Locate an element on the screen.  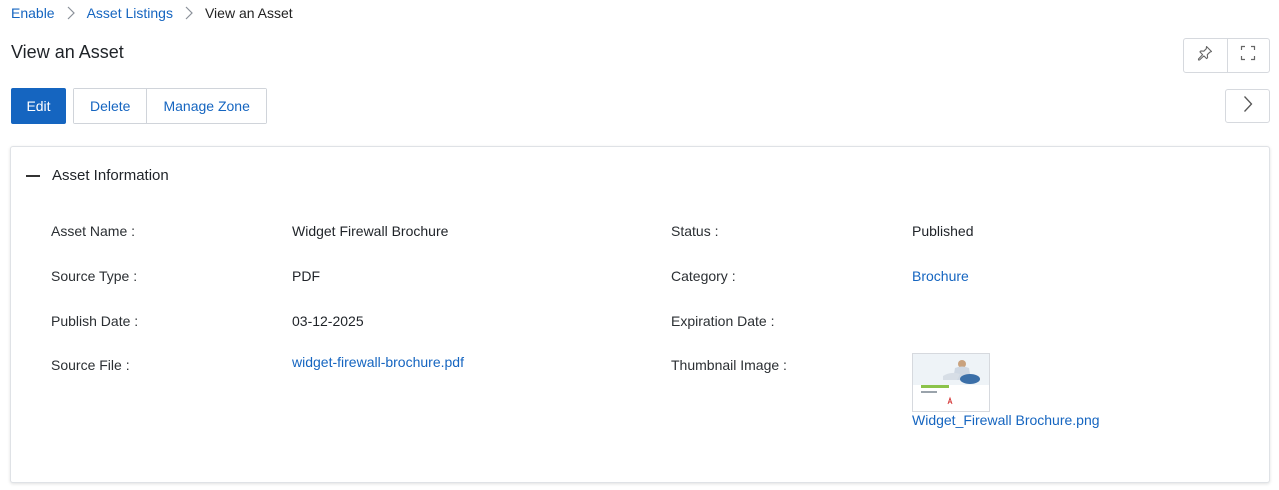
breadcrumb-item-current: View an Asset is located at coordinates (248, 13).